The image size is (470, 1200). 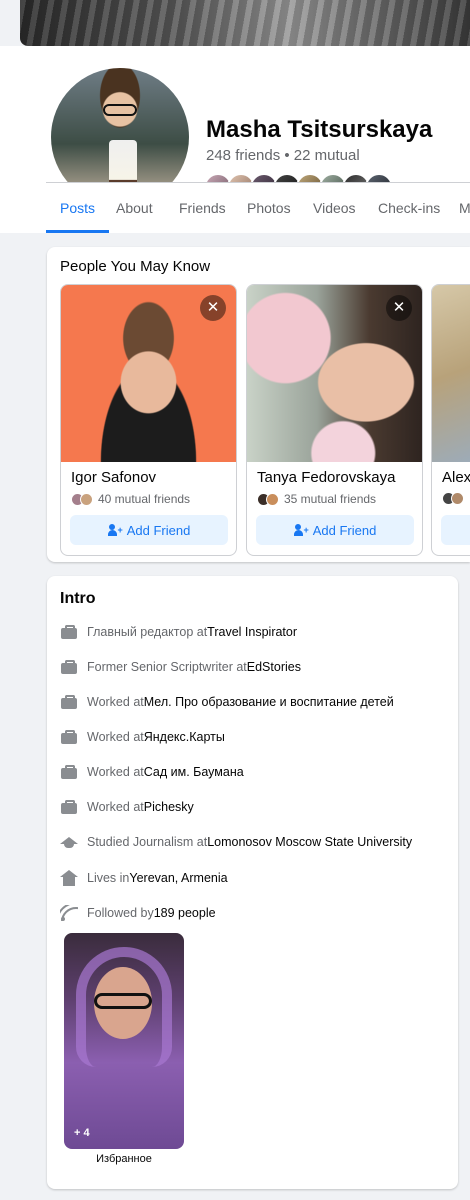 What do you see at coordinates (309, 842) in the screenshot?
I see `intro-link: Lomonosov Moscow State University` at bounding box center [309, 842].